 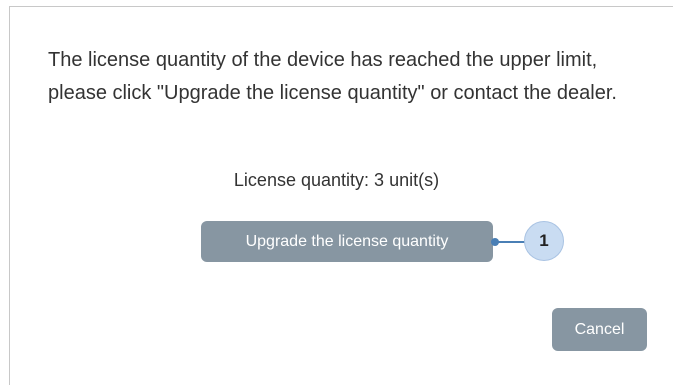 I want to click on license-quantity-unit: unit(s), so click(x=414, y=180).